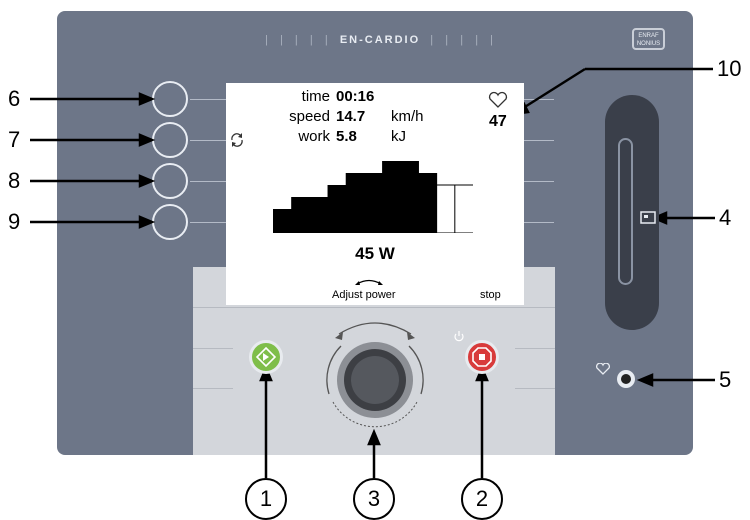  What do you see at coordinates (266, 499) in the screenshot?
I see `callout-1: 1` at bounding box center [266, 499].